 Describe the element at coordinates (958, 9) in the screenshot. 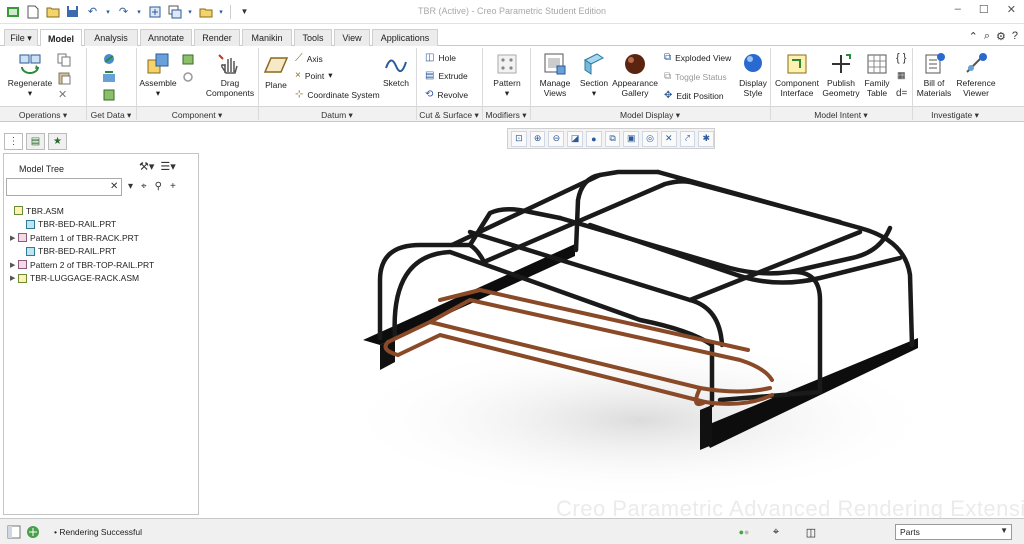

I see `minimize-icon: –` at that location.